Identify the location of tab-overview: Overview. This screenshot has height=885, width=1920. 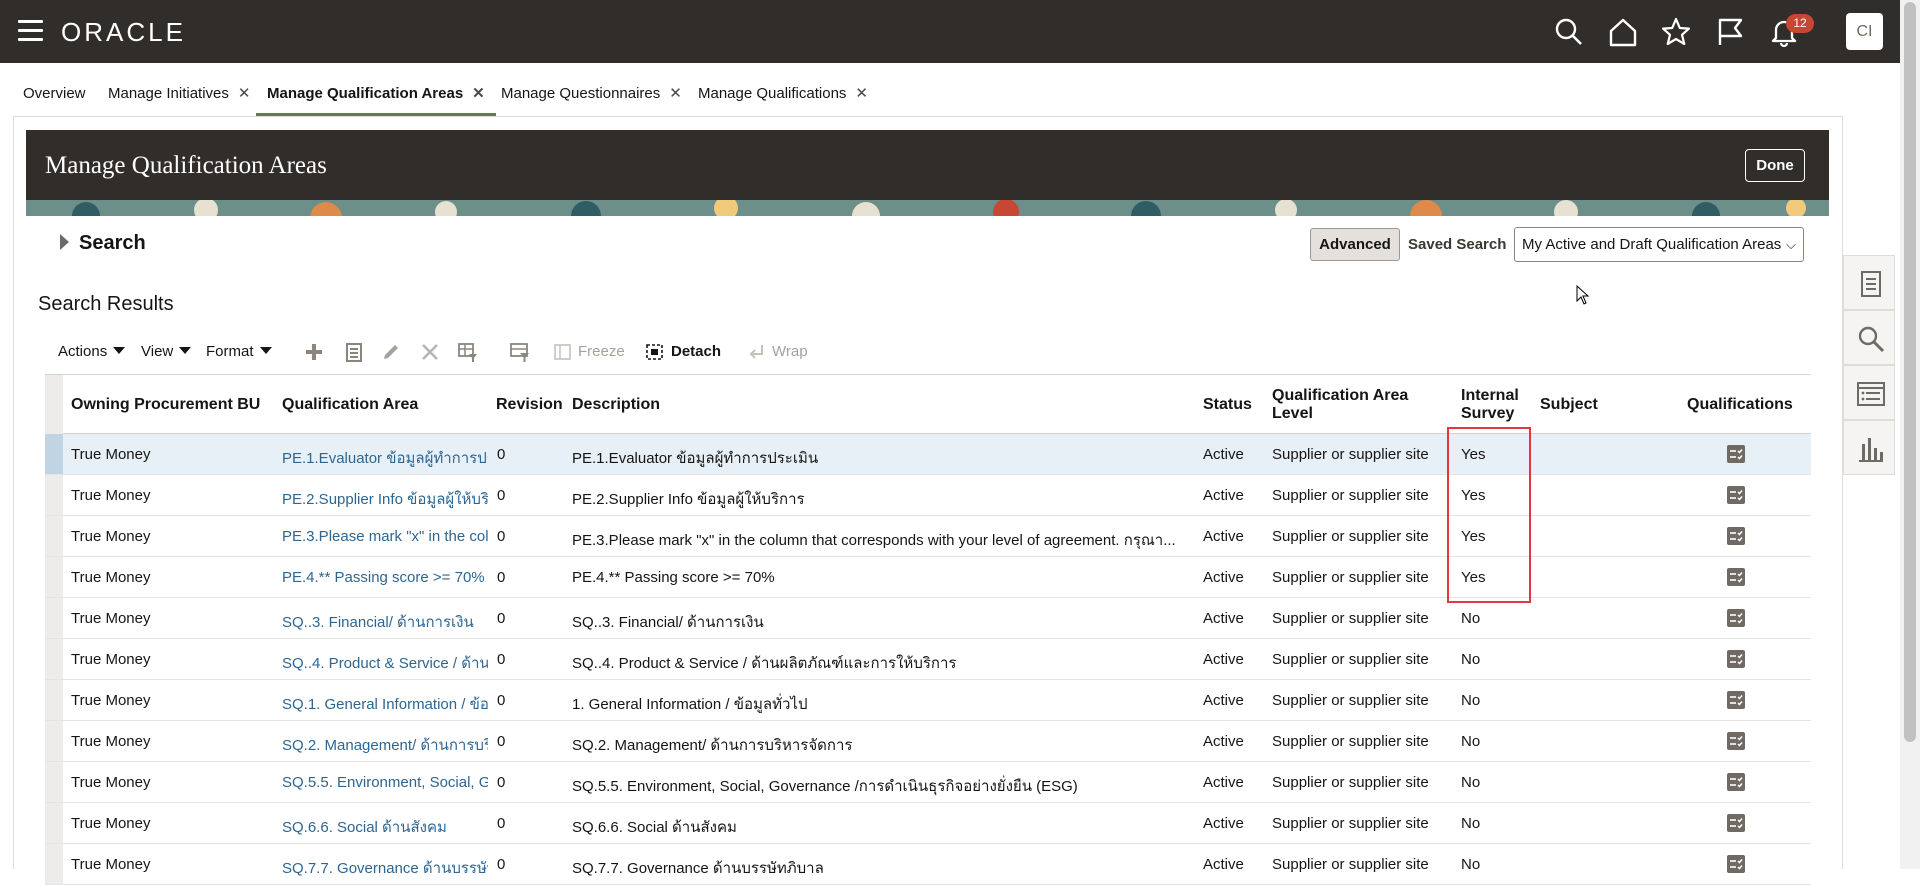
(54, 94).